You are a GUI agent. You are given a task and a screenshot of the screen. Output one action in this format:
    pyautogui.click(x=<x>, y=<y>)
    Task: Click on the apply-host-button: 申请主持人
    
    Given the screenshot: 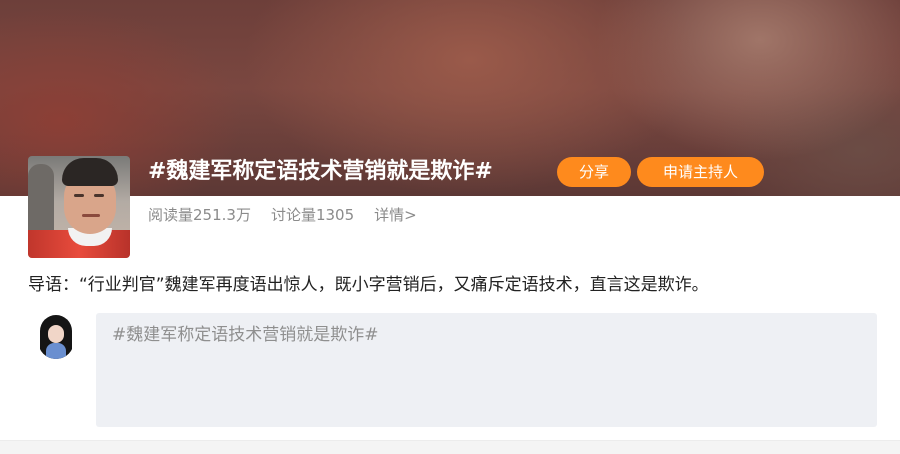 What is the action you would take?
    pyautogui.click(x=700, y=172)
    